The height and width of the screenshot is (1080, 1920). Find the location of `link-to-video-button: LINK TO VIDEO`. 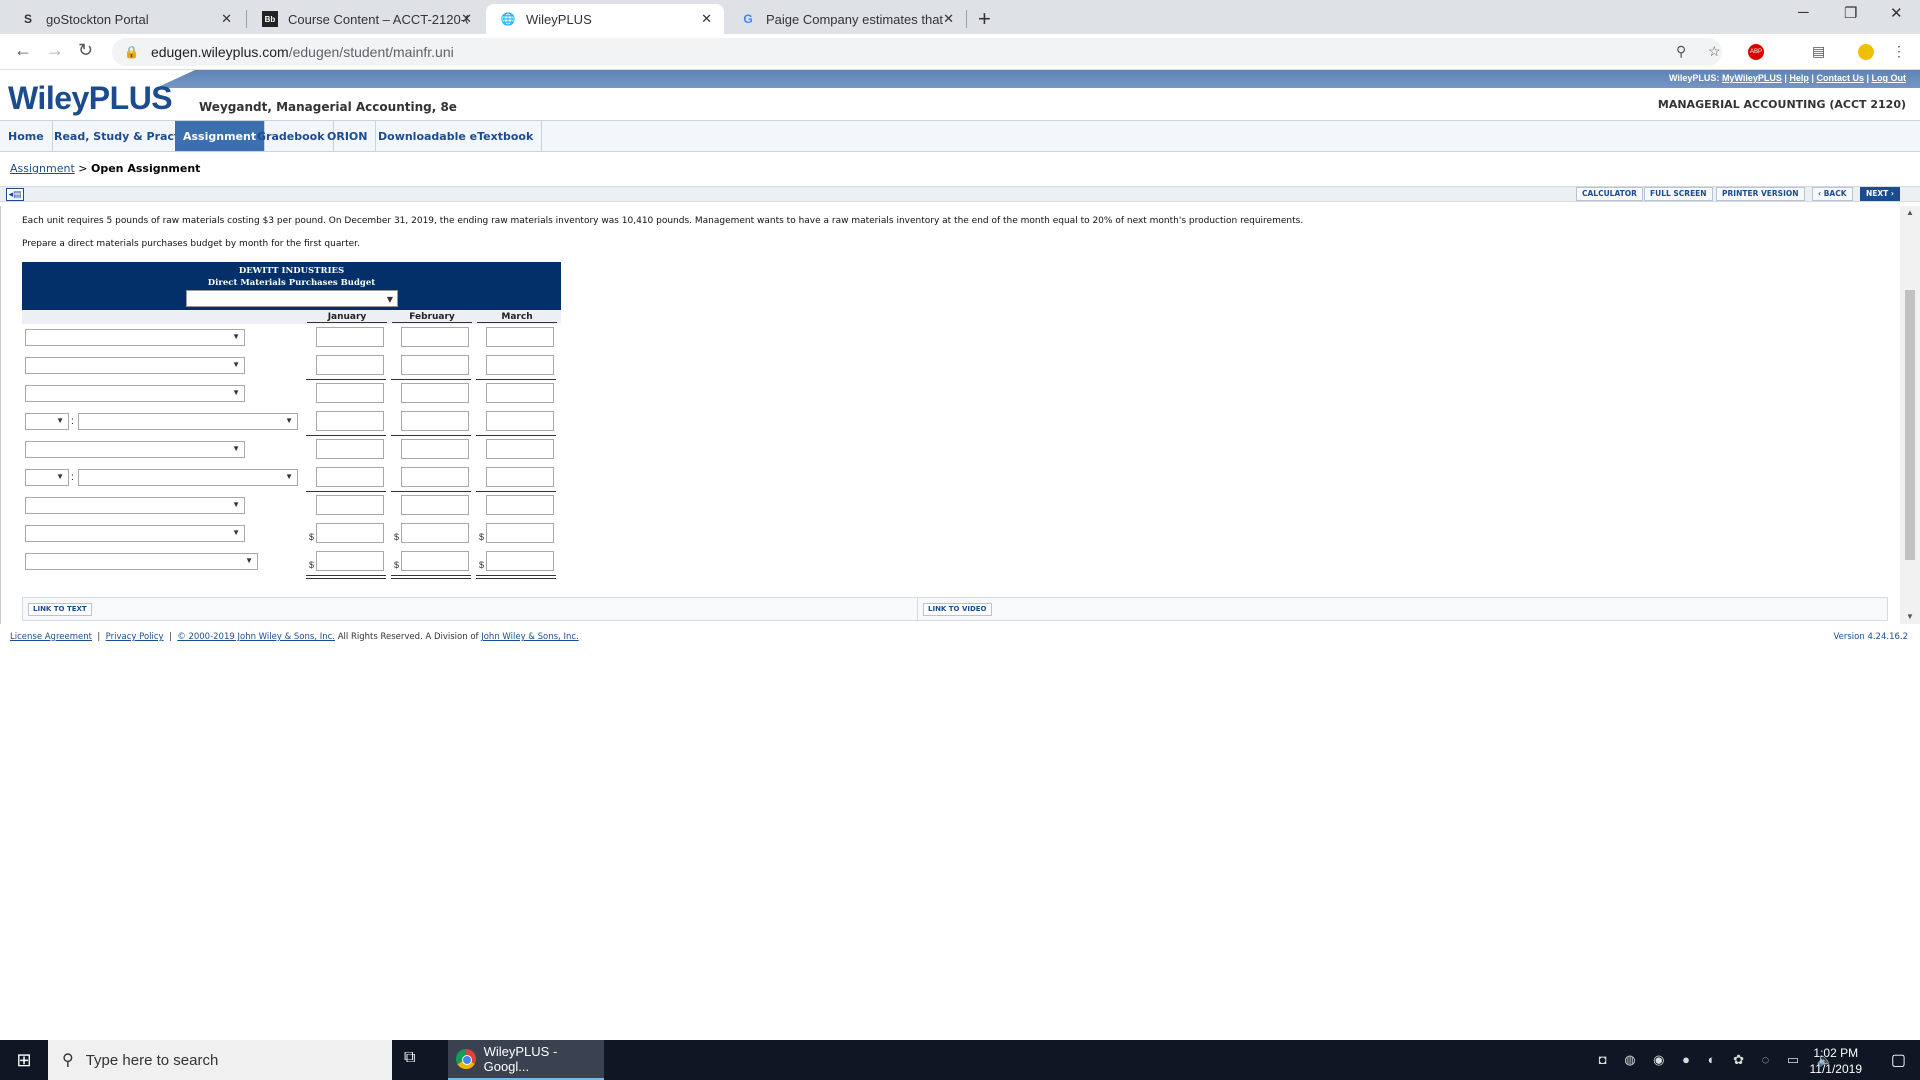

link-to-video-button: LINK TO VIDEO is located at coordinates (957, 609).